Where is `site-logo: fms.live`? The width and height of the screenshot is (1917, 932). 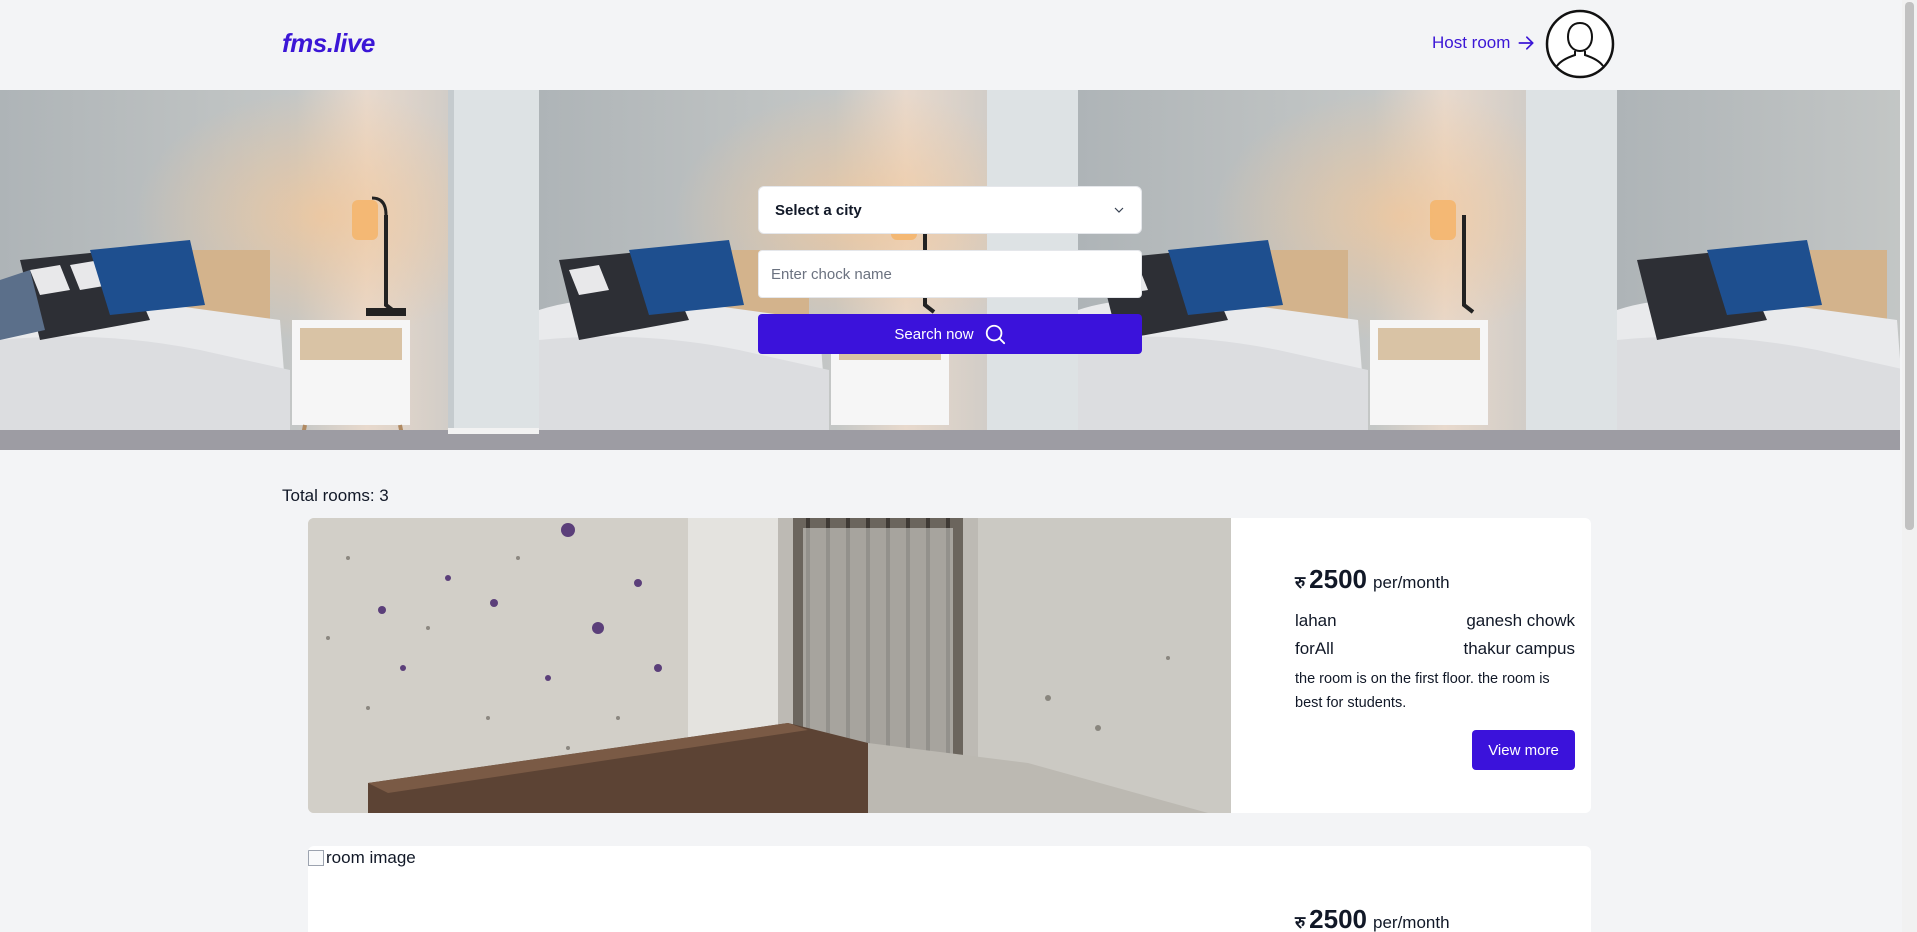 site-logo: fms.live is located at coordinates (328, 43).